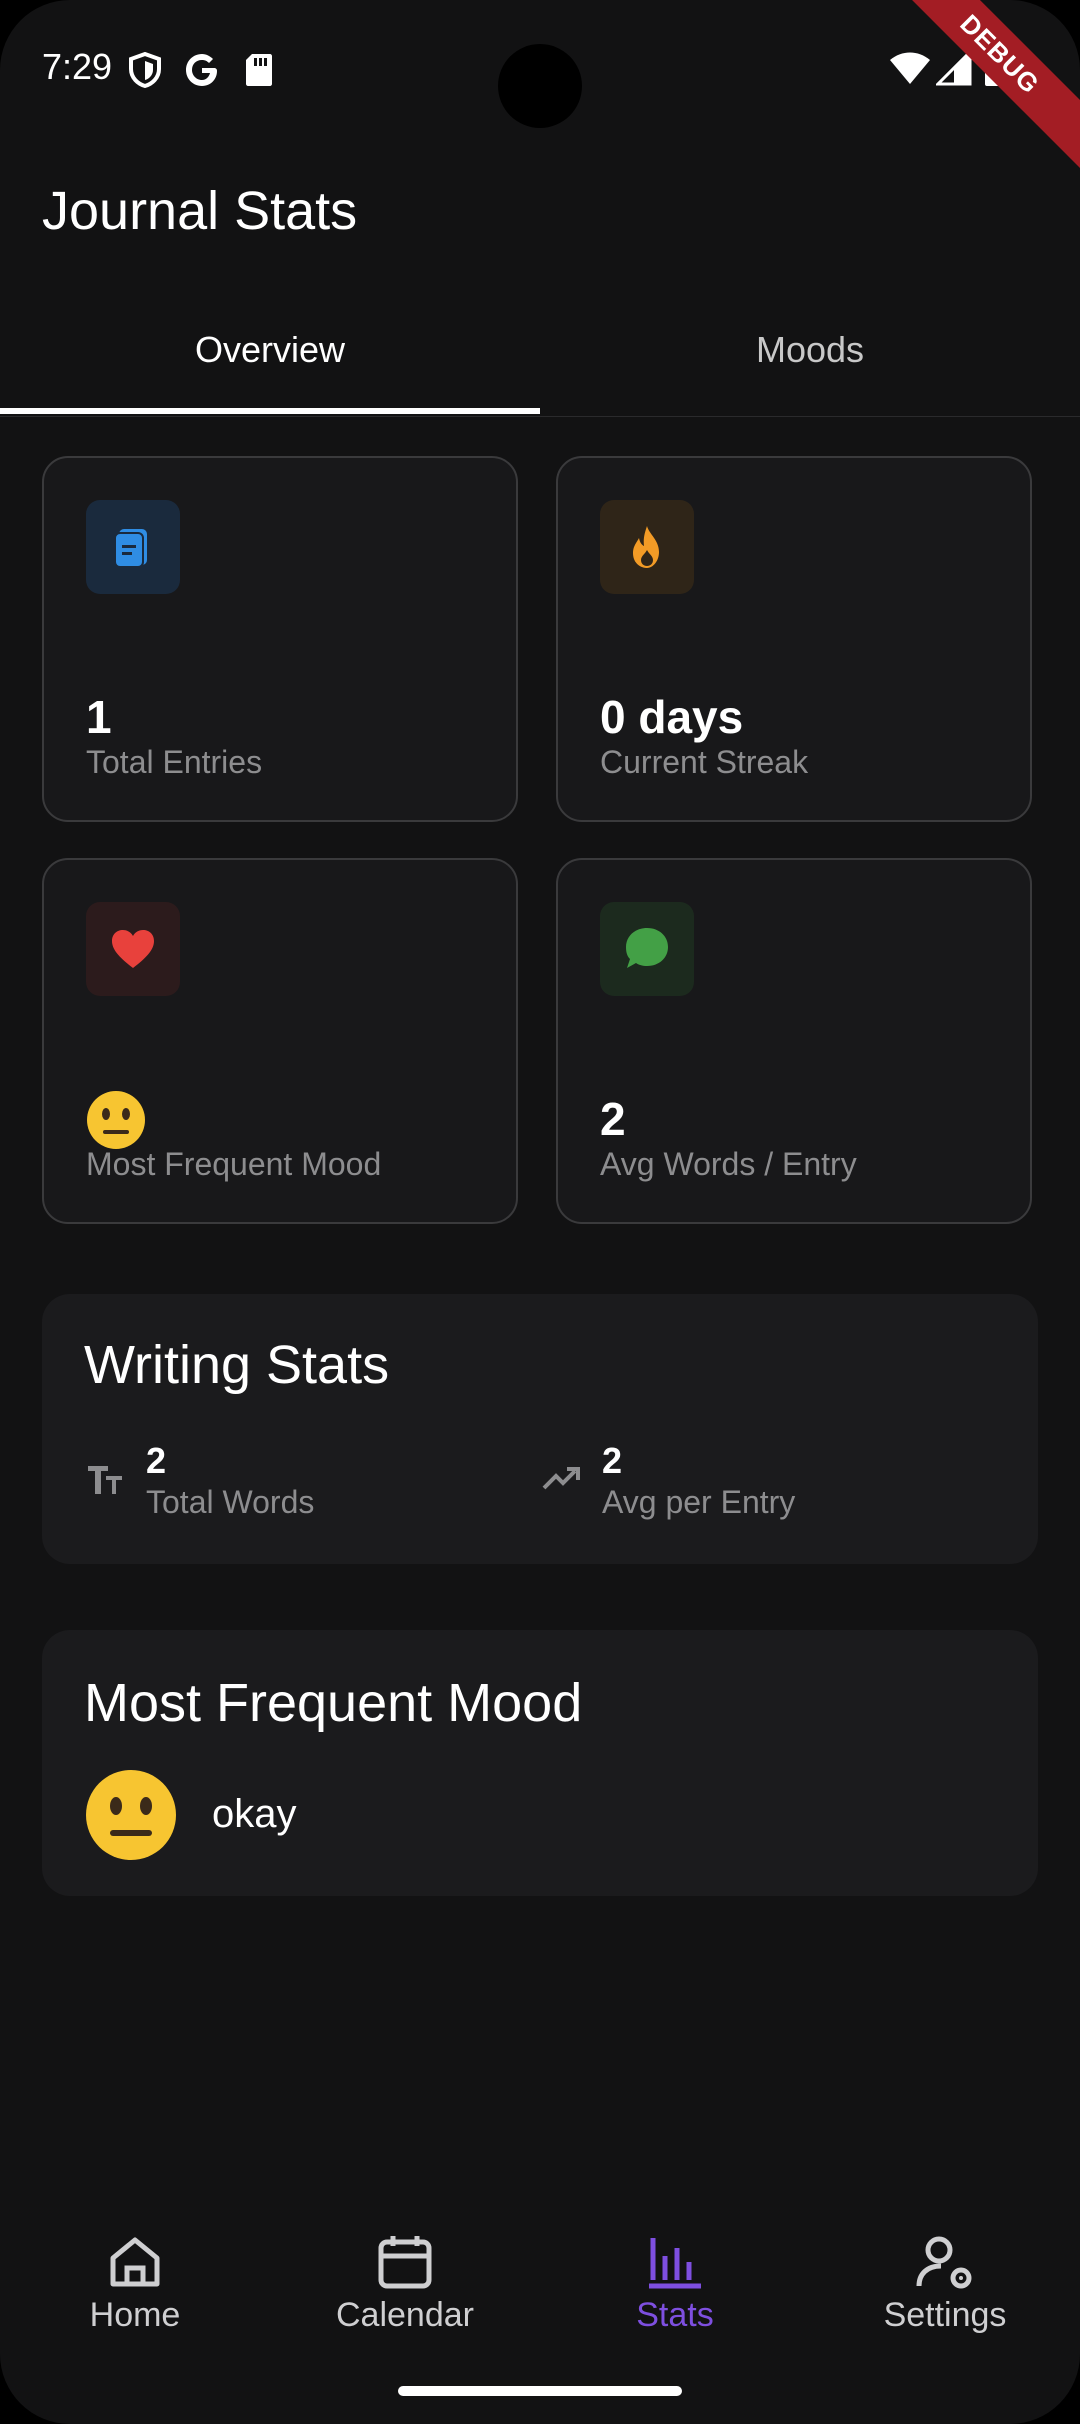 The image size is (1080, 2424). What do you see at coordinates (540, 1763) in the screenshot?
I see `most-frequent-mood-panel: Most Frequent Mood okay` at bounding box center [540, 1763].